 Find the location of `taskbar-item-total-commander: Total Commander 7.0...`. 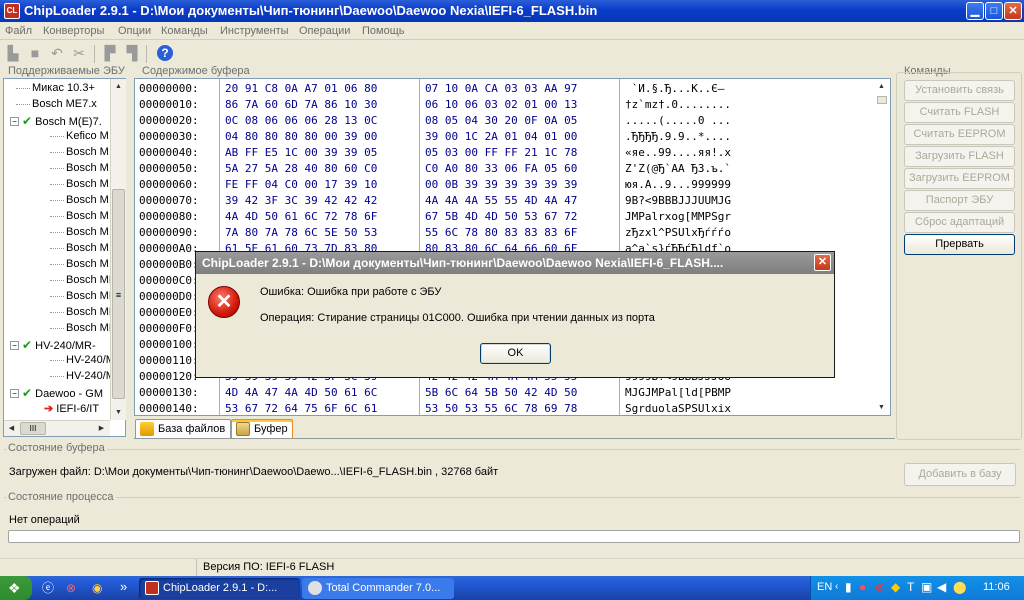

taskbar-item-total-commander: Total Commander 7.0... is located at coordinates (378, 588).